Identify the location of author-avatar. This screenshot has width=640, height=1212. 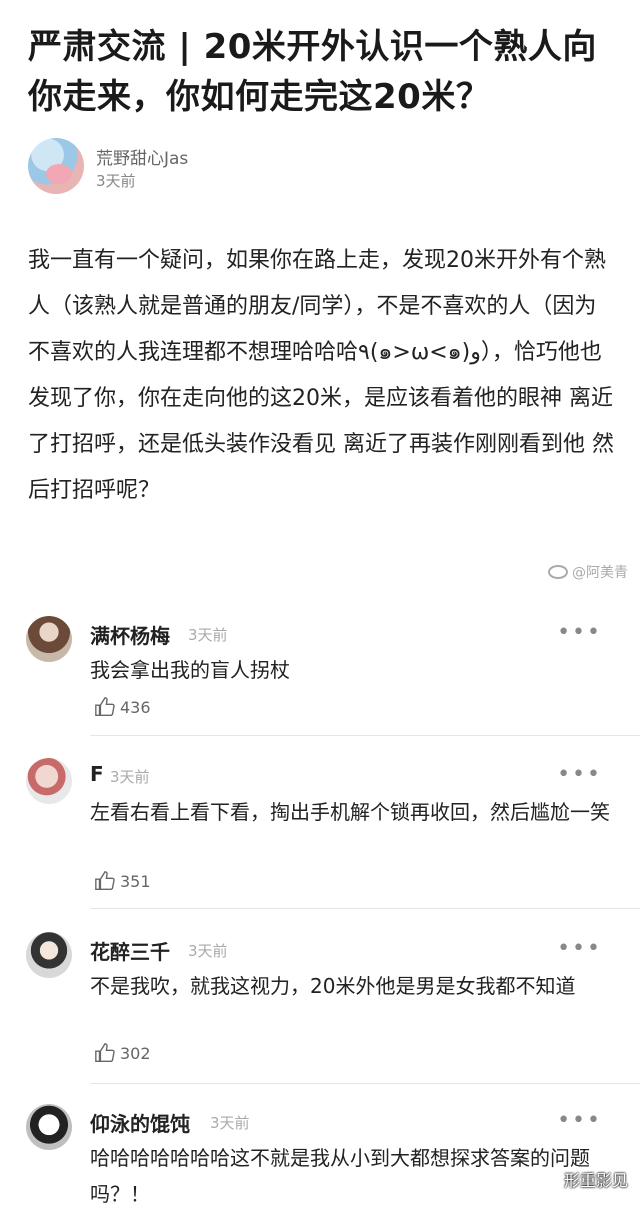
(56, 166).